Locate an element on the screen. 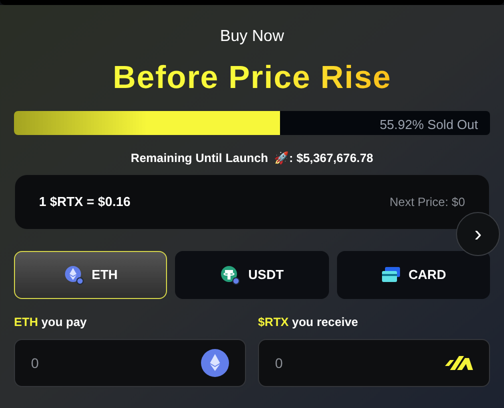 This screenshot has height=408, width=504. current-price: 1 $RTX = $0.16 is located at coordinates (84, 202).